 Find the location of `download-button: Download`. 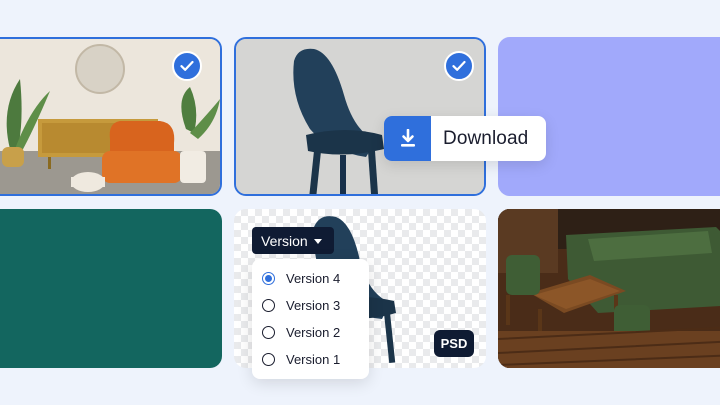

download-button: Download is located at coordinates (465, 138).